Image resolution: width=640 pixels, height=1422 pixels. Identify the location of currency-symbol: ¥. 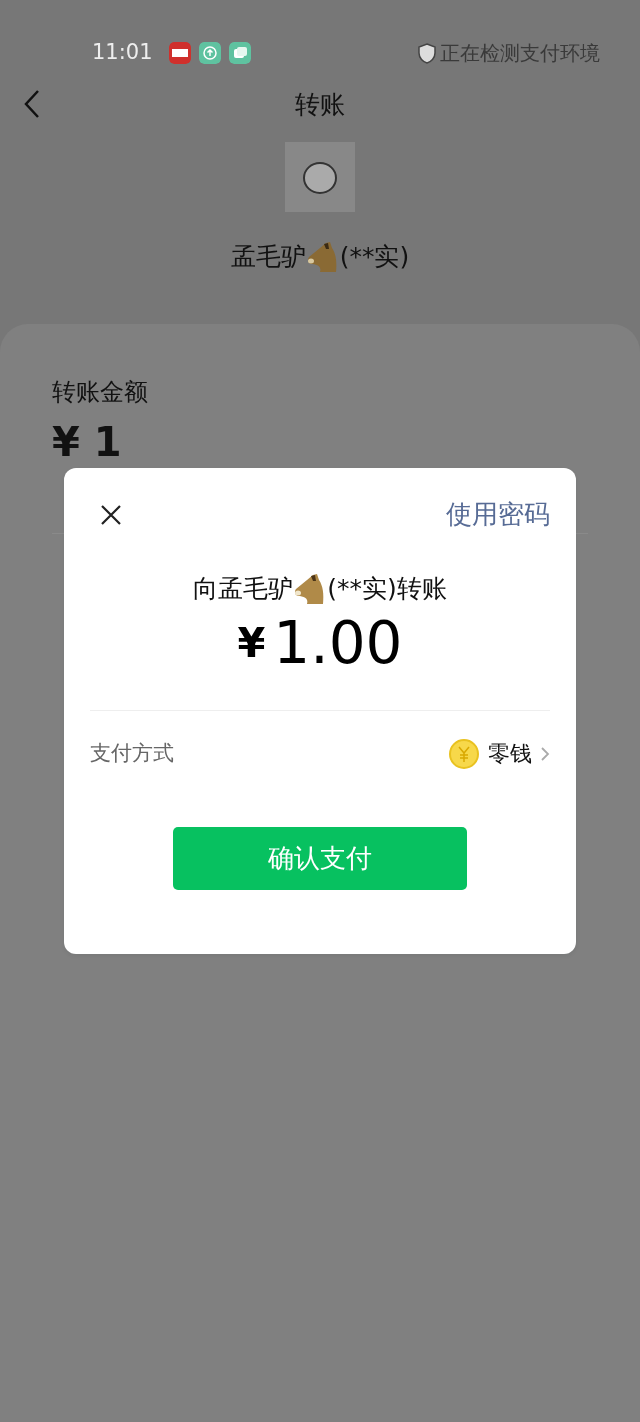
(251, 642).